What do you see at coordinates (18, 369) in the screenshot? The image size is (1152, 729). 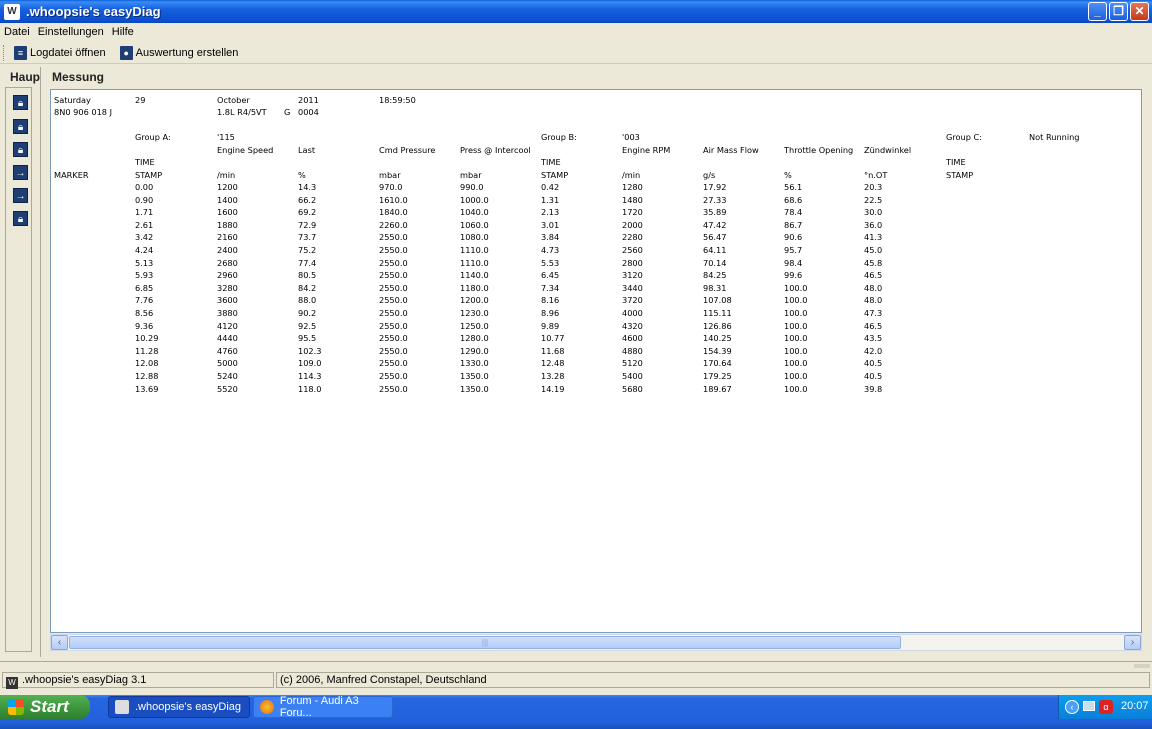 I see `side-button-strip: 🔒︎ 🔒︎ 🔒︎ → → 🔒︎` at bounding box center [18, 369].